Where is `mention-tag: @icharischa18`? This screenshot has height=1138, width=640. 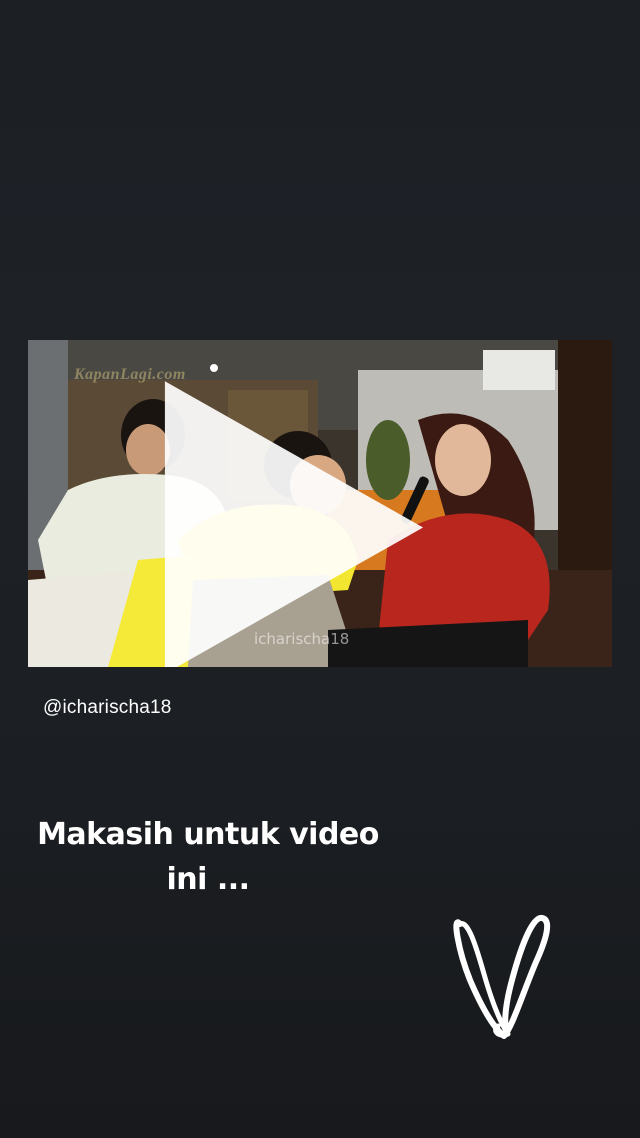
mention-tag: @icharischa18 is located at coordinates (107, 708).